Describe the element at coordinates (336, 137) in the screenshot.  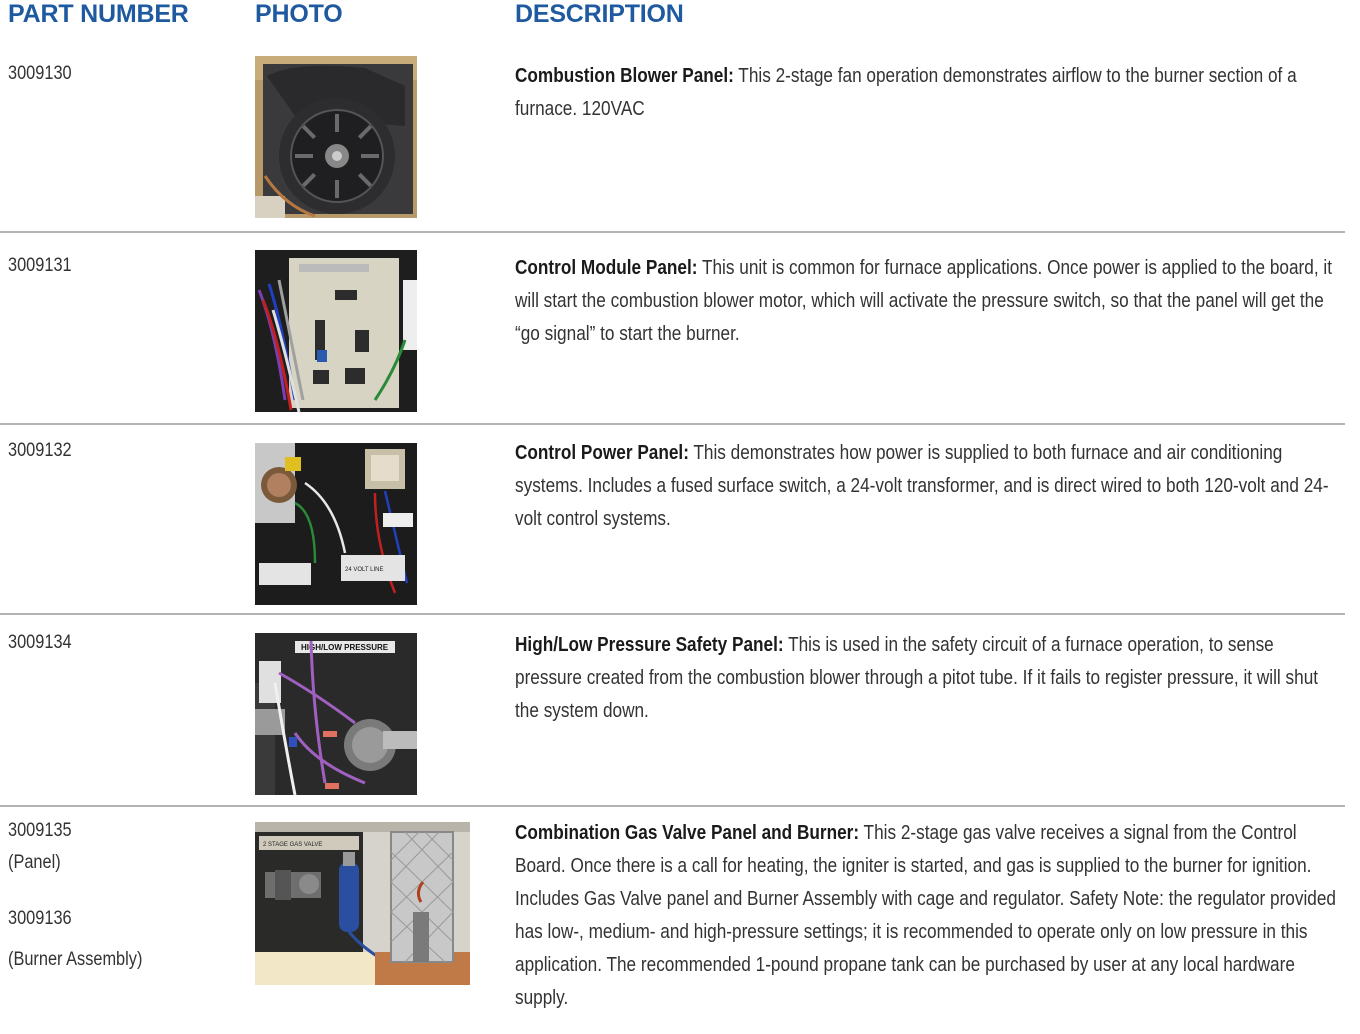
I see `combustion-blower-photo` at that location.